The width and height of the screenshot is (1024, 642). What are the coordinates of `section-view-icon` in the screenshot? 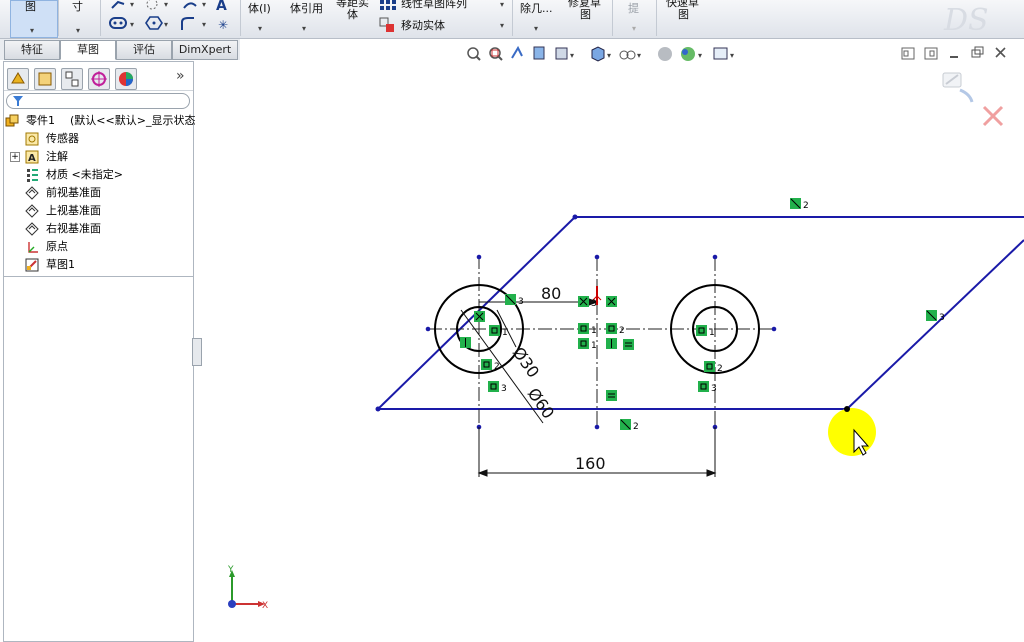 It's located at (539, 53).